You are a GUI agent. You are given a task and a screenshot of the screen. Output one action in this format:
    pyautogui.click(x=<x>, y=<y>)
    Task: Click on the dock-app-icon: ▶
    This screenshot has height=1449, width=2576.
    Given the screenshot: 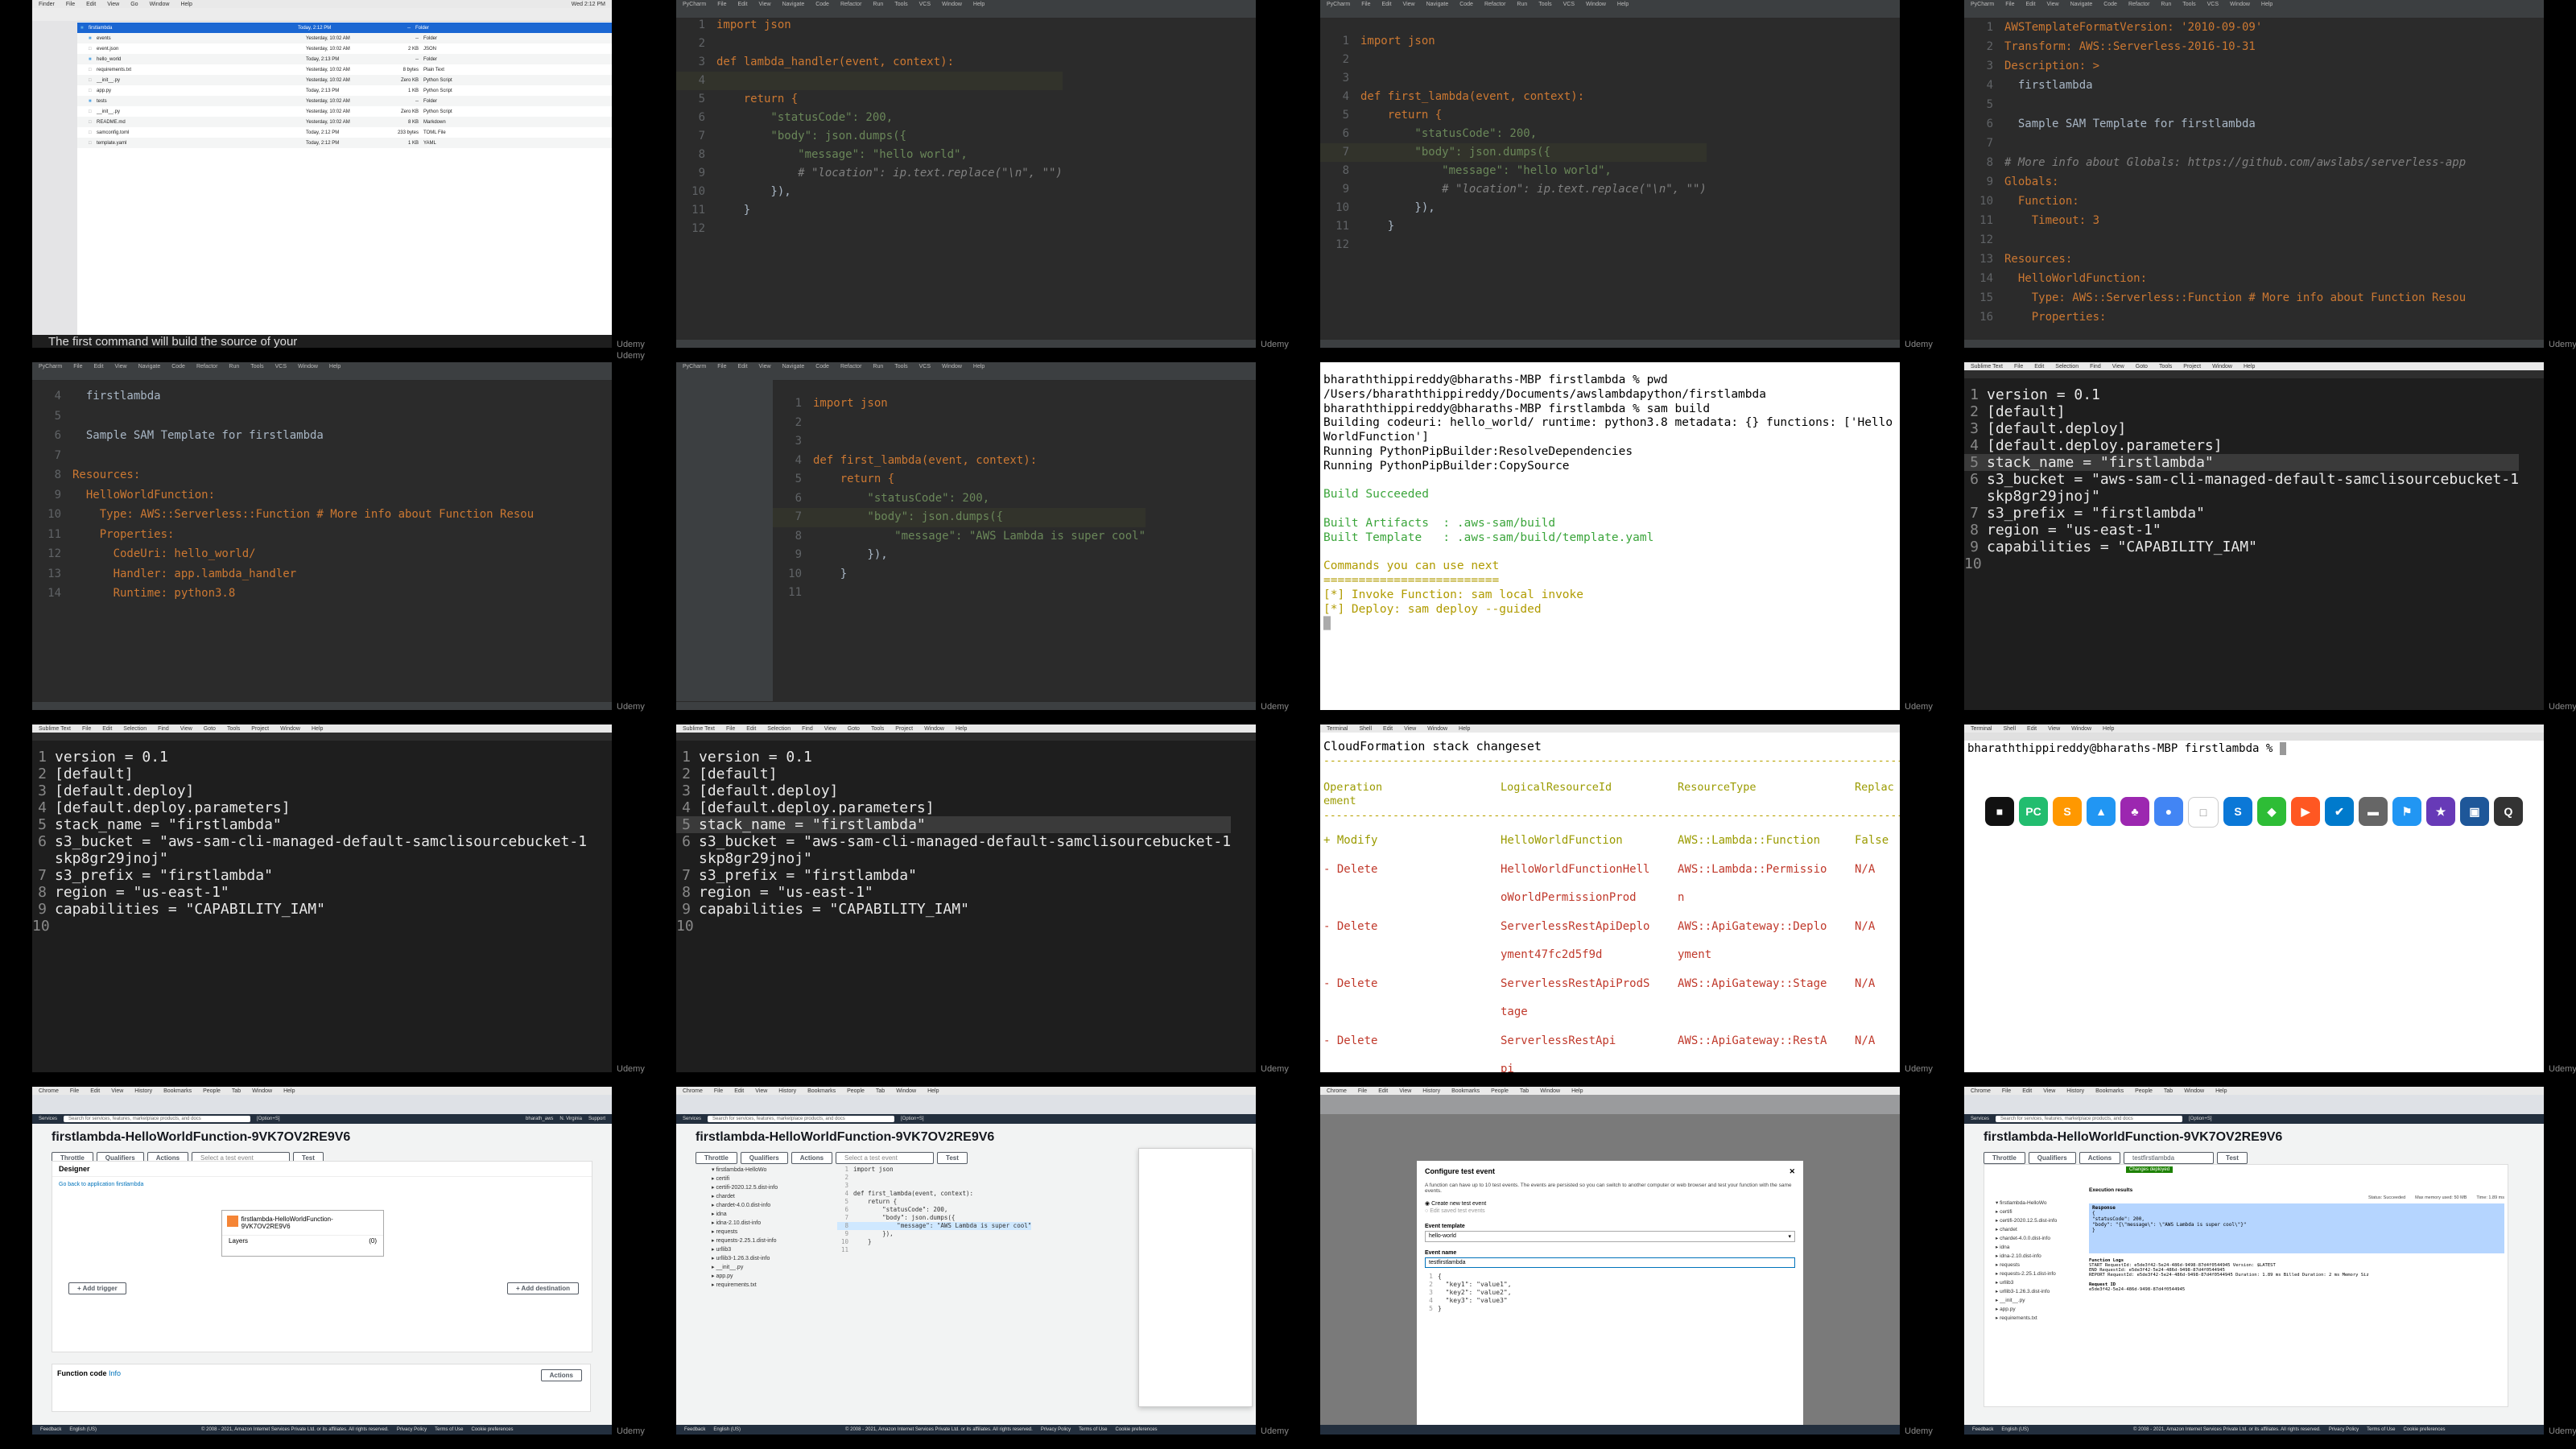 What is the action you would take?
    pyautogui.click(x=2305, y=811)
    